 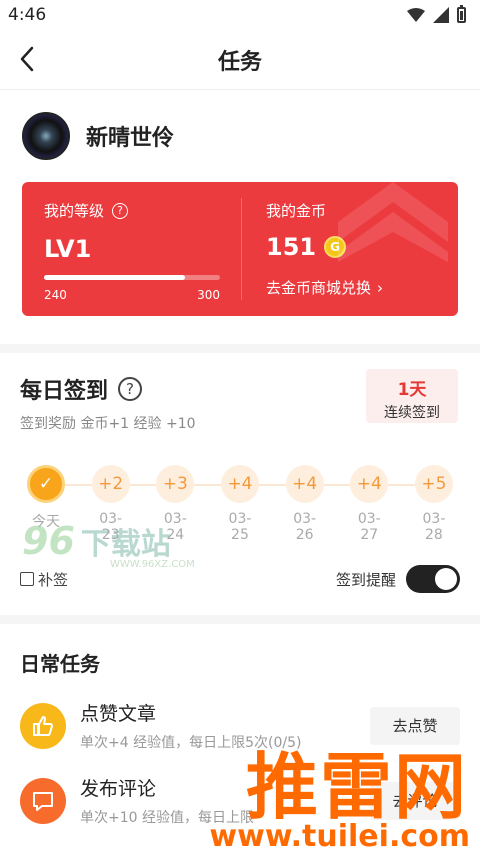 What do you see at coordinates (305, 527) in the screenshot?
I see `day-label: 03-26` at bounding box center [305, 527].